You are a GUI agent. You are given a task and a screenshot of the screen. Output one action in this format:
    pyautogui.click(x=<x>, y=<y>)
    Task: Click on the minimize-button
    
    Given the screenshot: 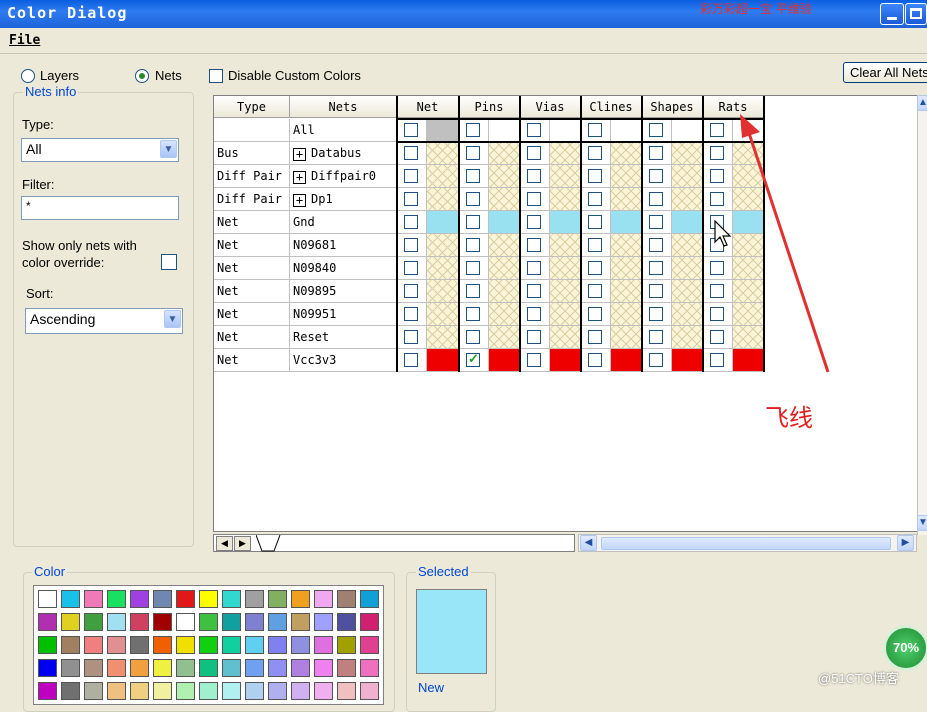 What is the action you would take?
    pyautogui.click(x=892, y=14)
    